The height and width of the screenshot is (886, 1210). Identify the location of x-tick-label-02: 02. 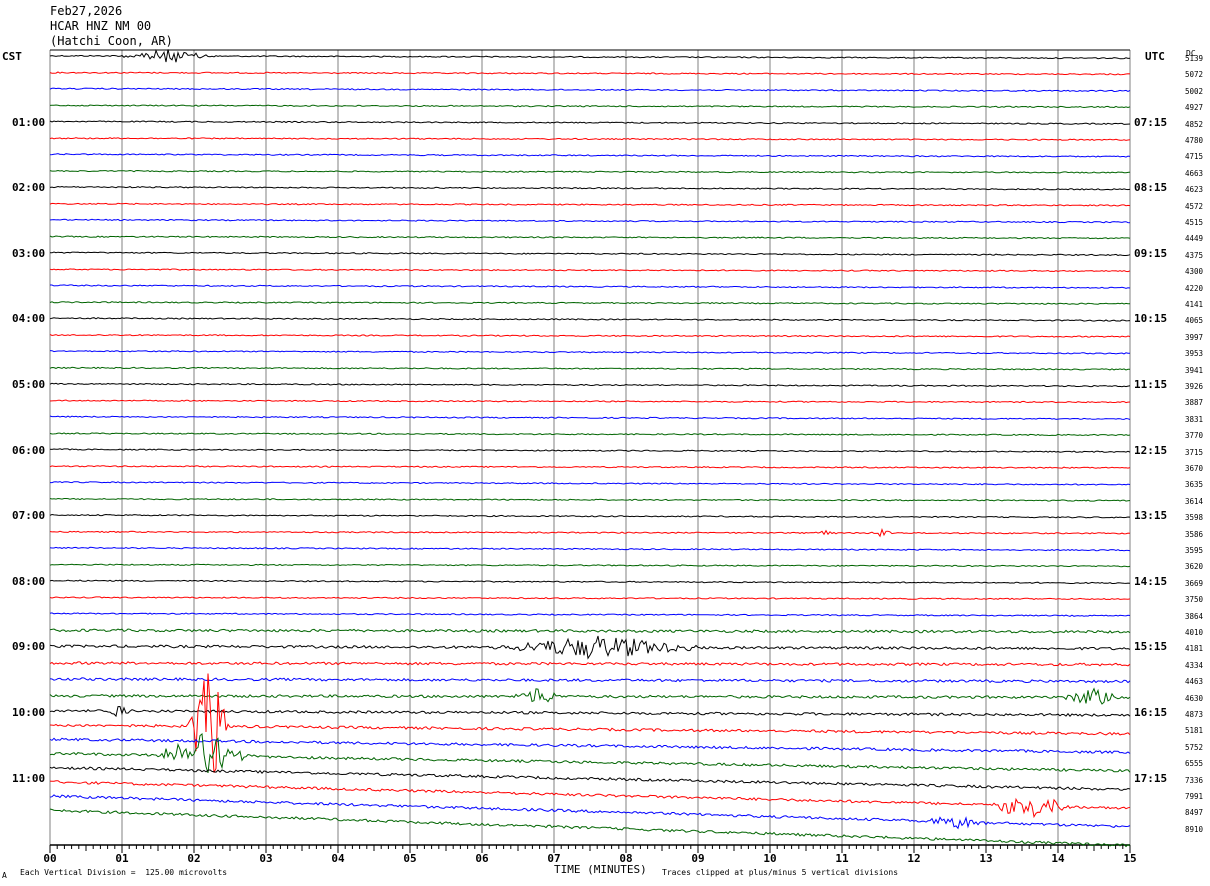
(193, 858).